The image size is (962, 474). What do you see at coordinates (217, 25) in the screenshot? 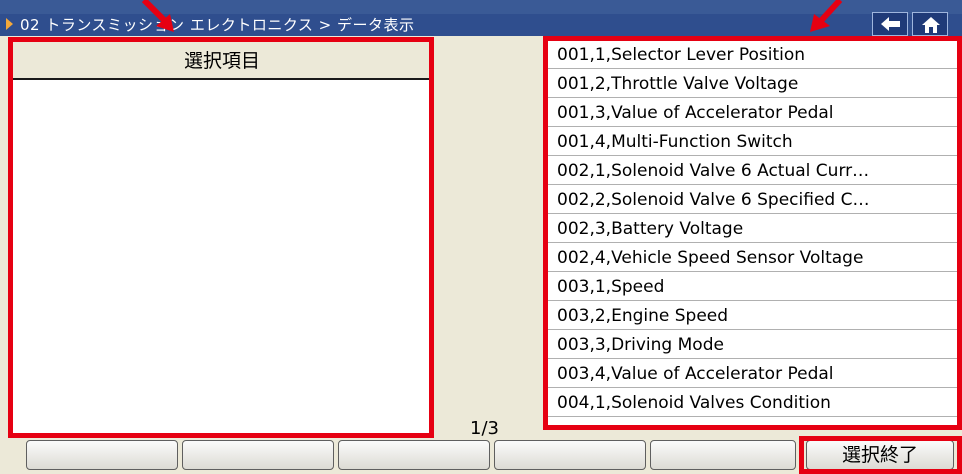
I see `breadcrumb-title: 02 トランスミッション エレクトロニクス > データ表示` at bounding box center [217, 25].